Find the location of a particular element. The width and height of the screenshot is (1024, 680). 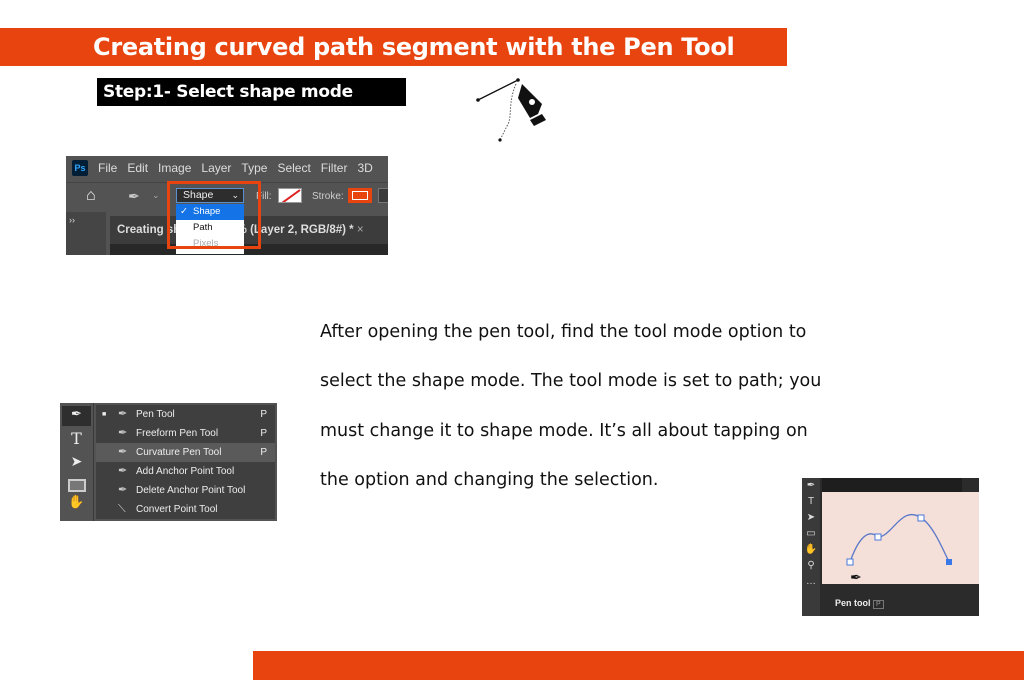

delete-anchor-icon: ✒ is located at coordinates (123, 490).